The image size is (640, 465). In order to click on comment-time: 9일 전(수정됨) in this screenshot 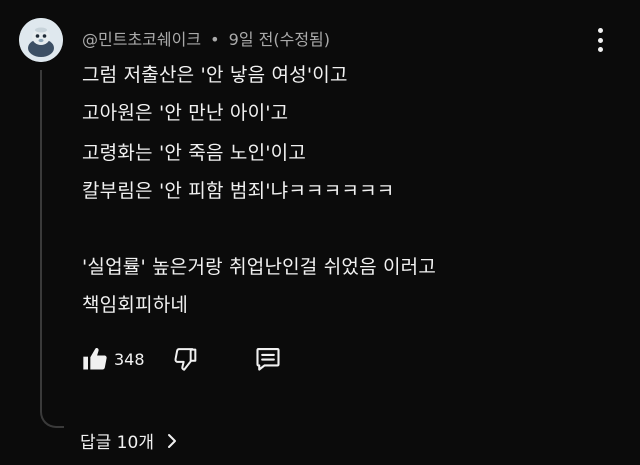, I will do `click(279, 39)`.